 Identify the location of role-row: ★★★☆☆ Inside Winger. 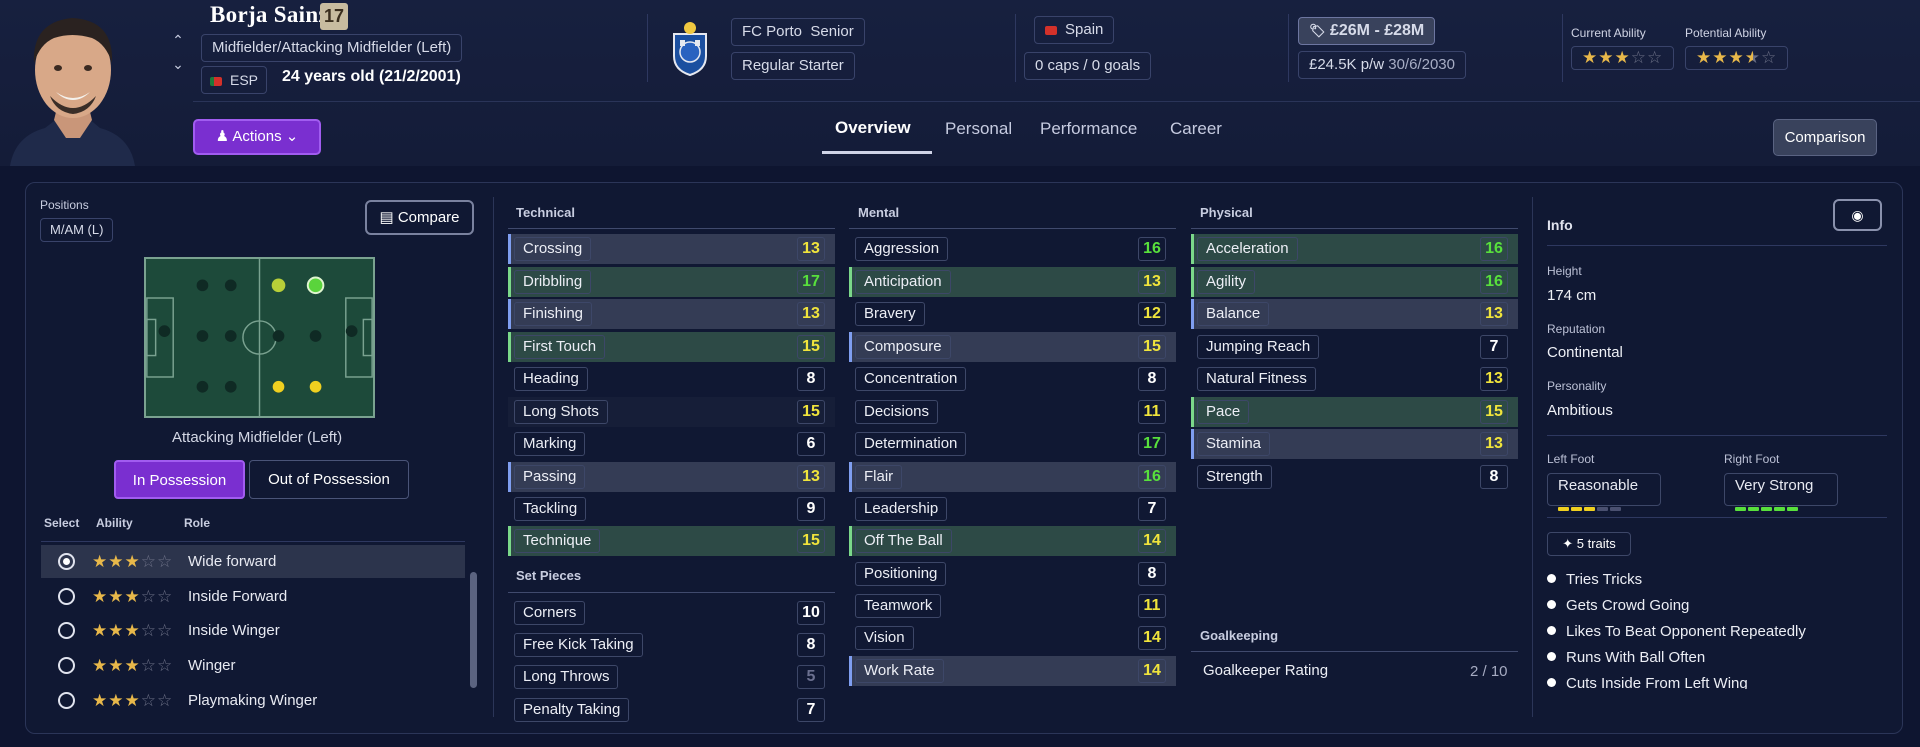
(253, 630).